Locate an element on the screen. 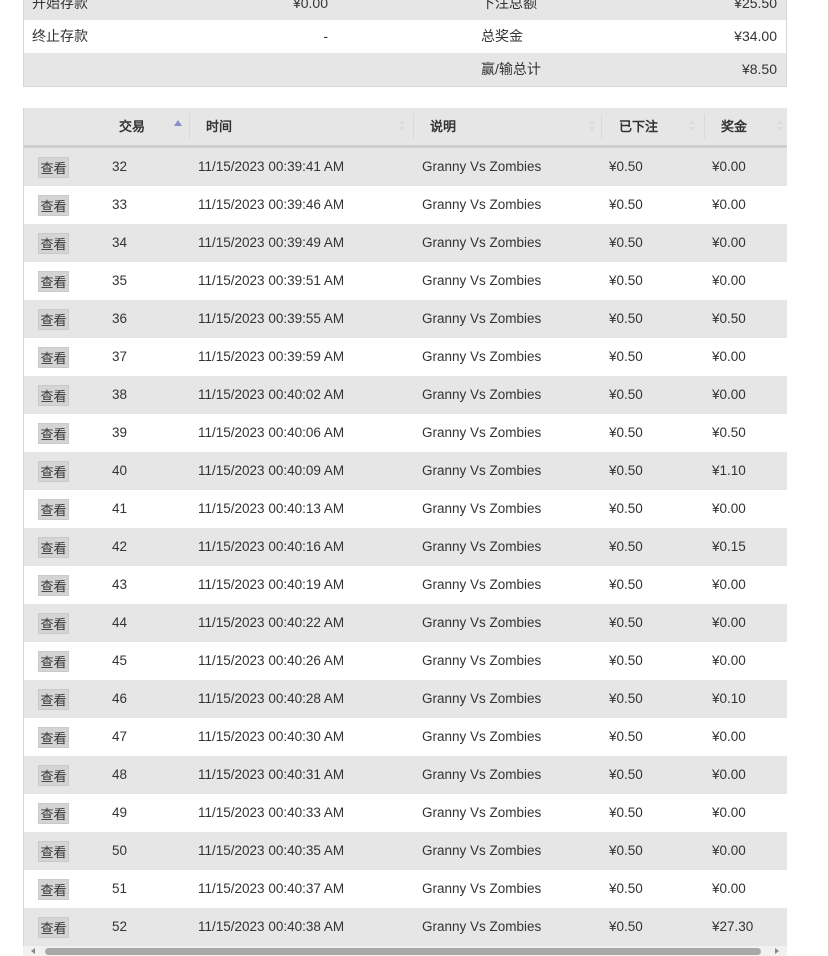  transaction-id: 44 is located at coordinates (120, 622).